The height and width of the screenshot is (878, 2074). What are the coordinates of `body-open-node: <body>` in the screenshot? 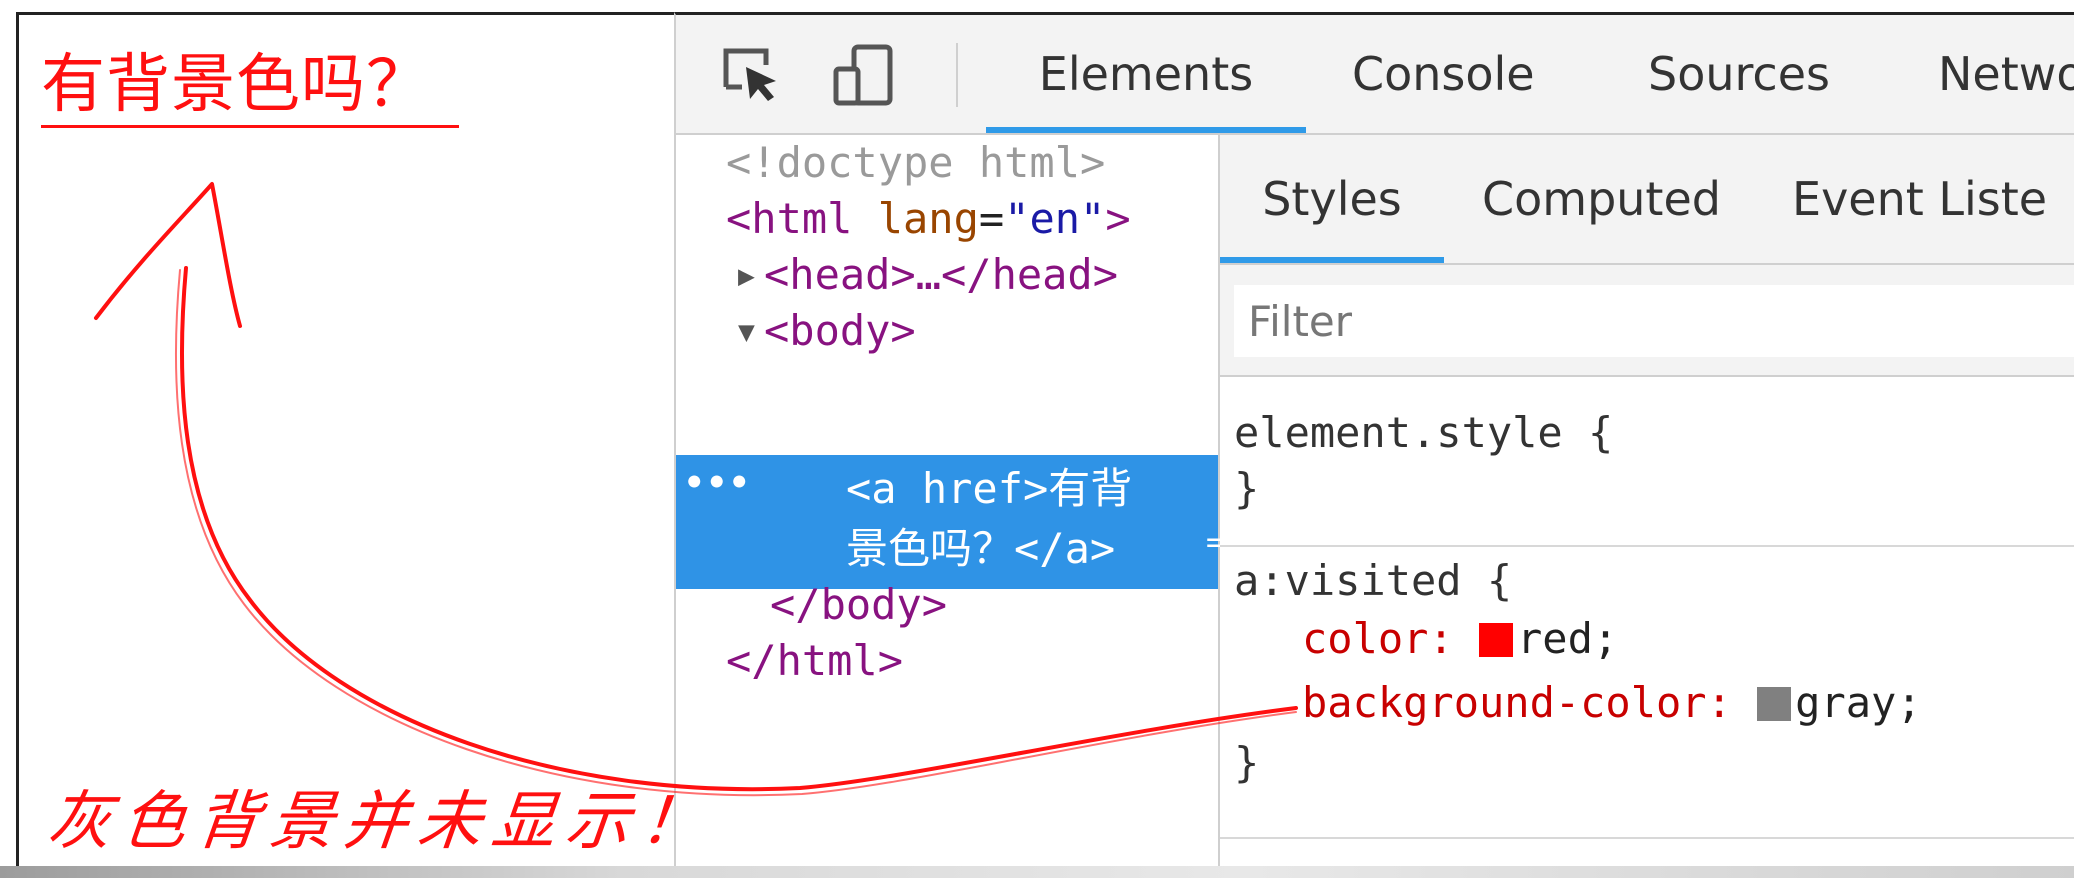 It's located at (840, 330).